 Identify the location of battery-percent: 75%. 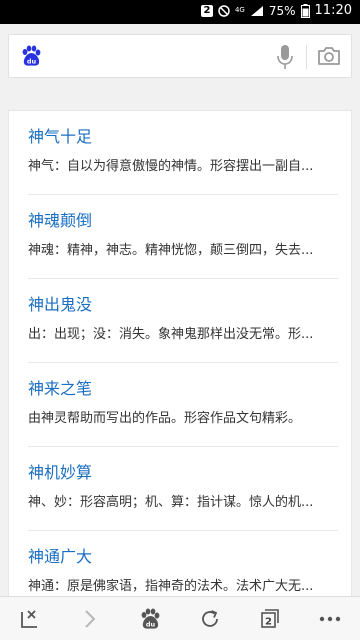
(282, 10).